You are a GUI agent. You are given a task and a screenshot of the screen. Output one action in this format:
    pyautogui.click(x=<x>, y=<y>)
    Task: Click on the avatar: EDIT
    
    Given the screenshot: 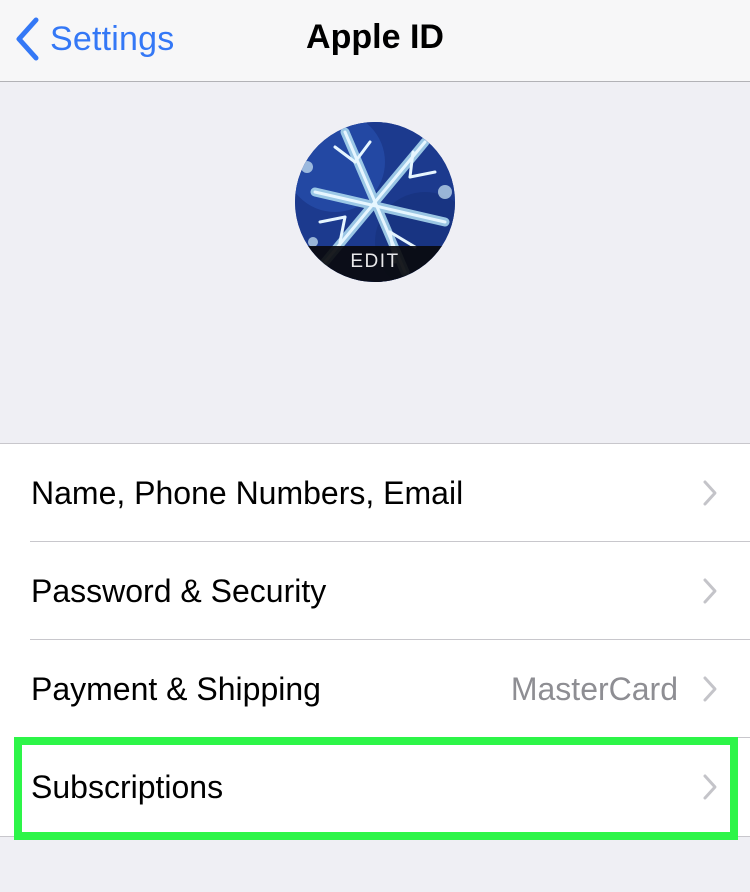 What is the action you would take?
    pyautogui.click(x=375, y=202)
    